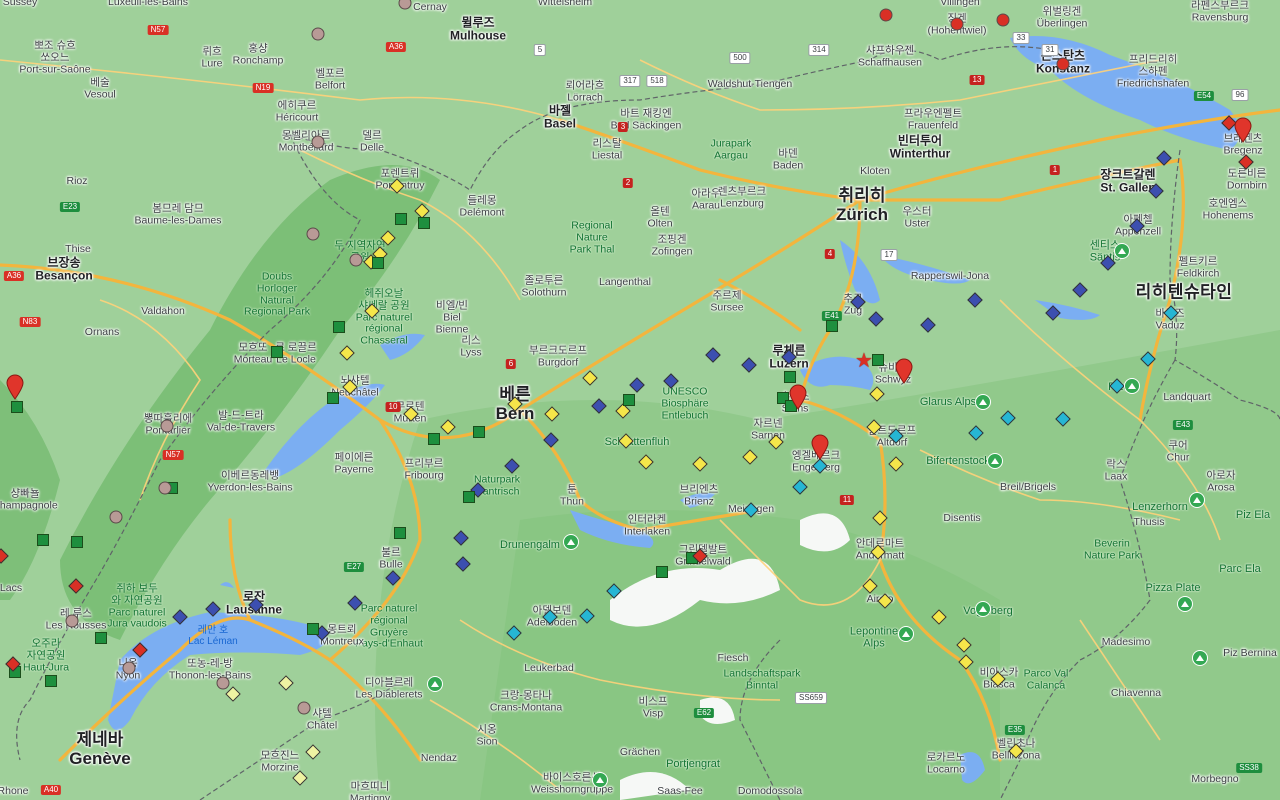 The height and width of the screenshot is (800, 1280). Describe the element at coordinates (14, 791) in the screenshot. I see `map-label-l148: Rhone` at that location.